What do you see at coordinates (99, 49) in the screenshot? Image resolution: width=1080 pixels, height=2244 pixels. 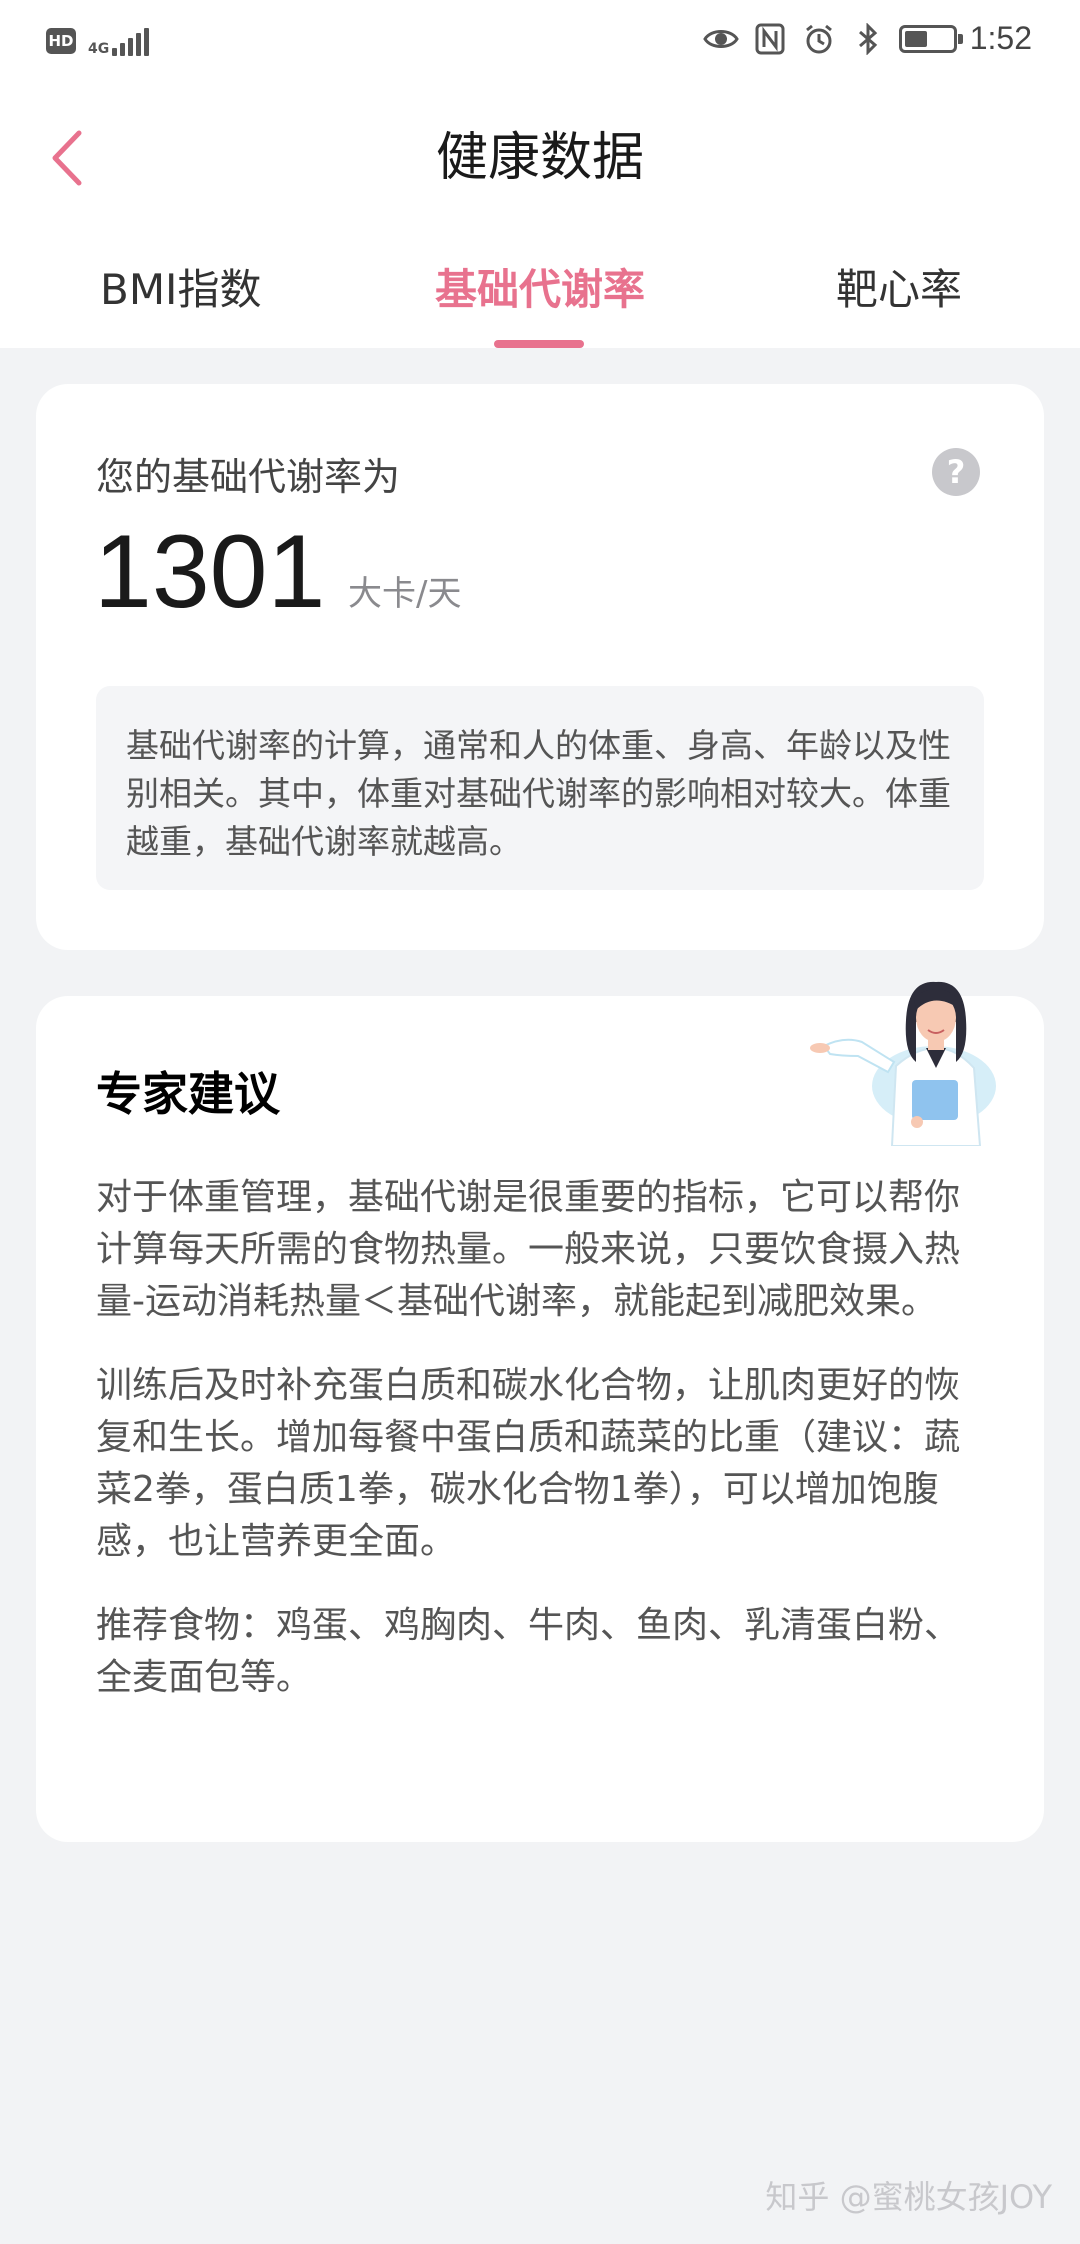 I see `network-type: 4G` at bounding box center [99, 49].